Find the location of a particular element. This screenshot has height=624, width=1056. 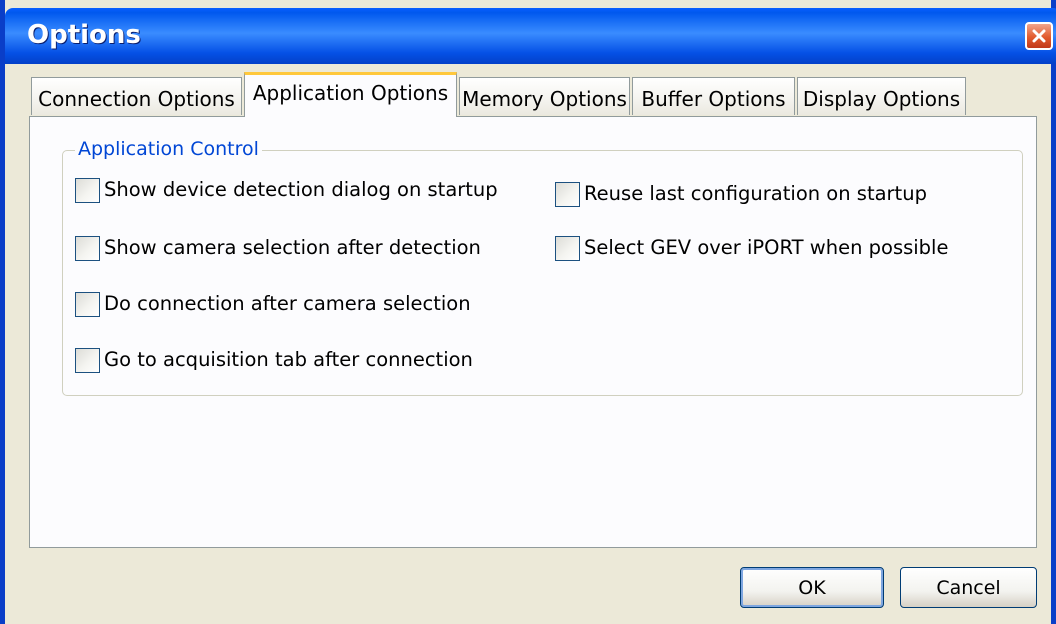

tab-display-options: Display Options is located at coordinates (881, 96).